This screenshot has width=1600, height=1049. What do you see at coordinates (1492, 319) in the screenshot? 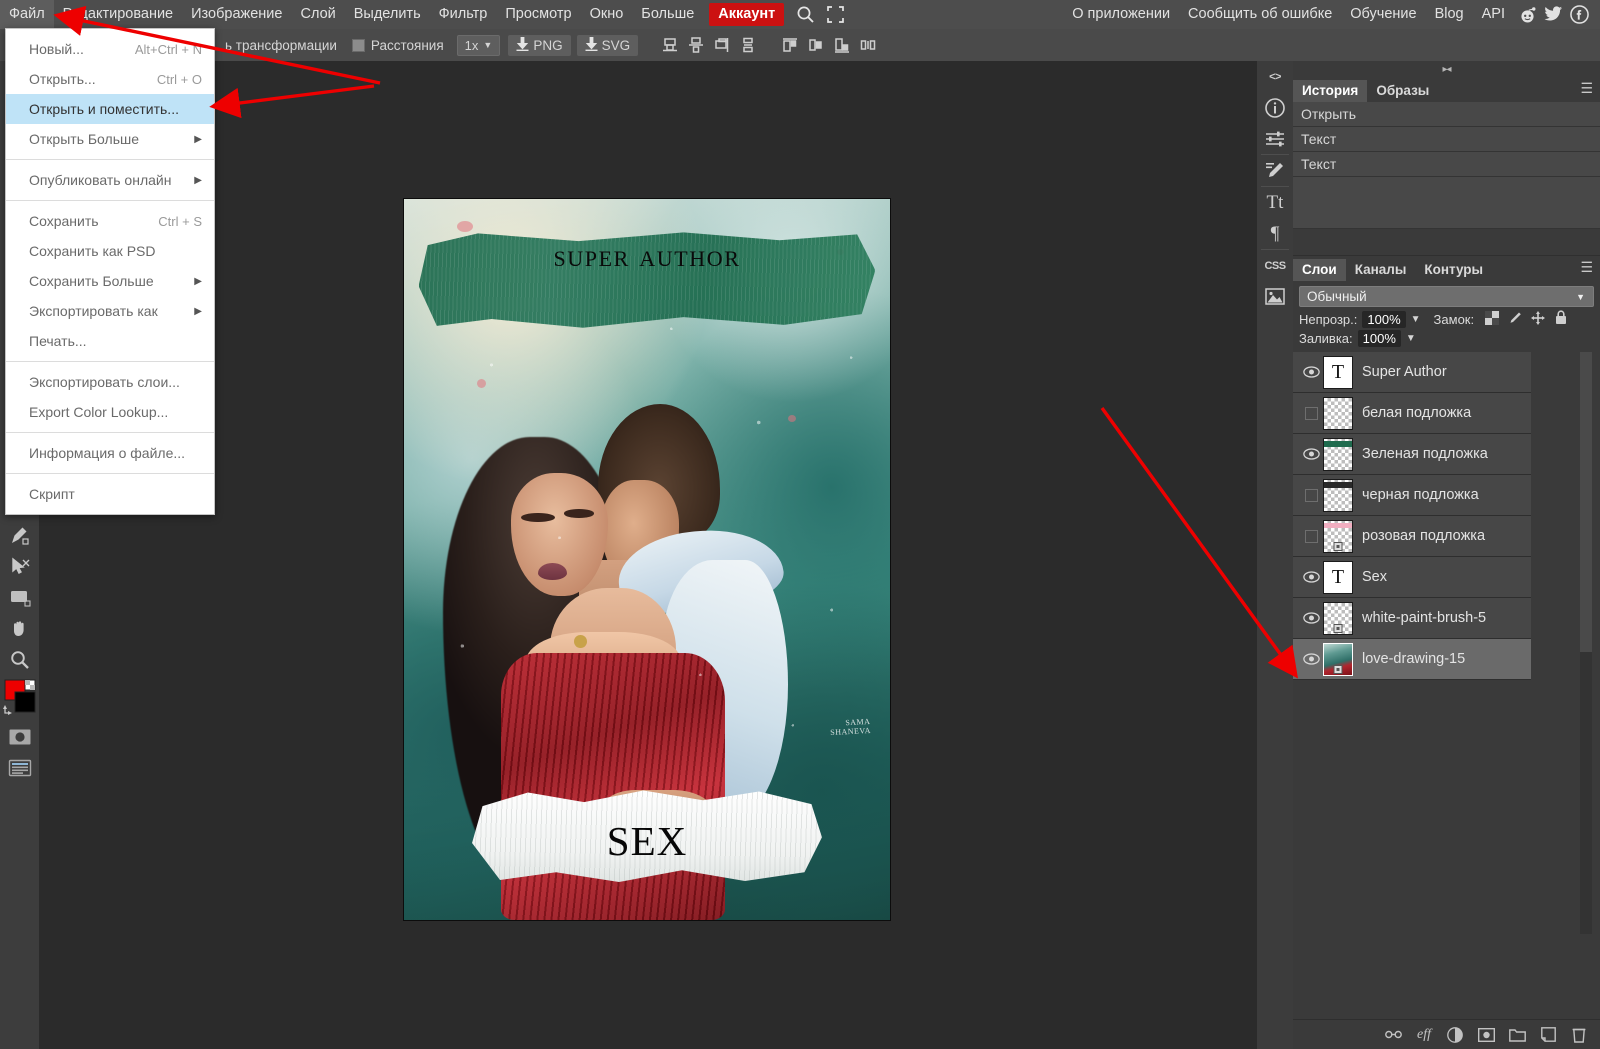
I see `lock-transparency-icon` at bounding box center [1492, 319].